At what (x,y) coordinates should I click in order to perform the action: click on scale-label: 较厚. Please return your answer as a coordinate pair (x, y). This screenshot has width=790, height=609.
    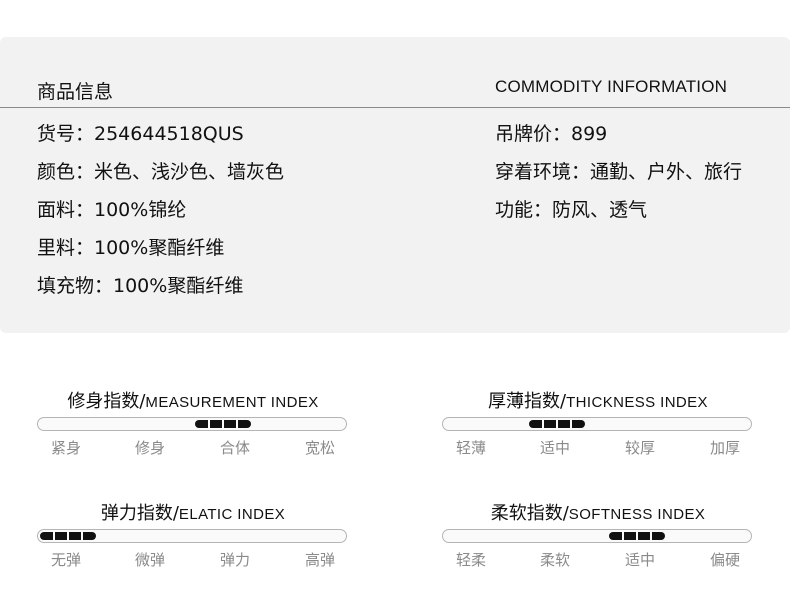
    Looking at the image, I should click on (639, 448).